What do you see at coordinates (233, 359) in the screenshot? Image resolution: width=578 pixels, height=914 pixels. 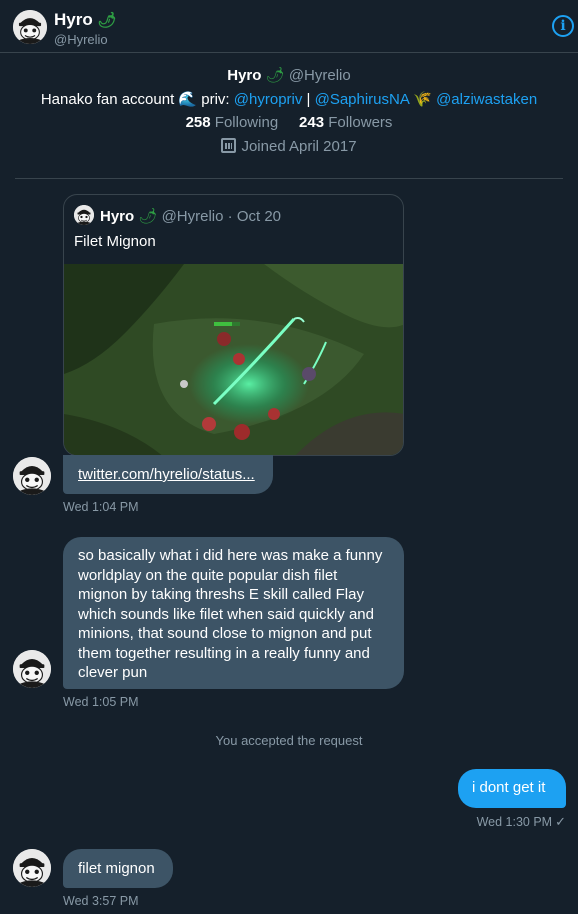 I see `quoted-tweet-image` at bounding box center [233, 359].